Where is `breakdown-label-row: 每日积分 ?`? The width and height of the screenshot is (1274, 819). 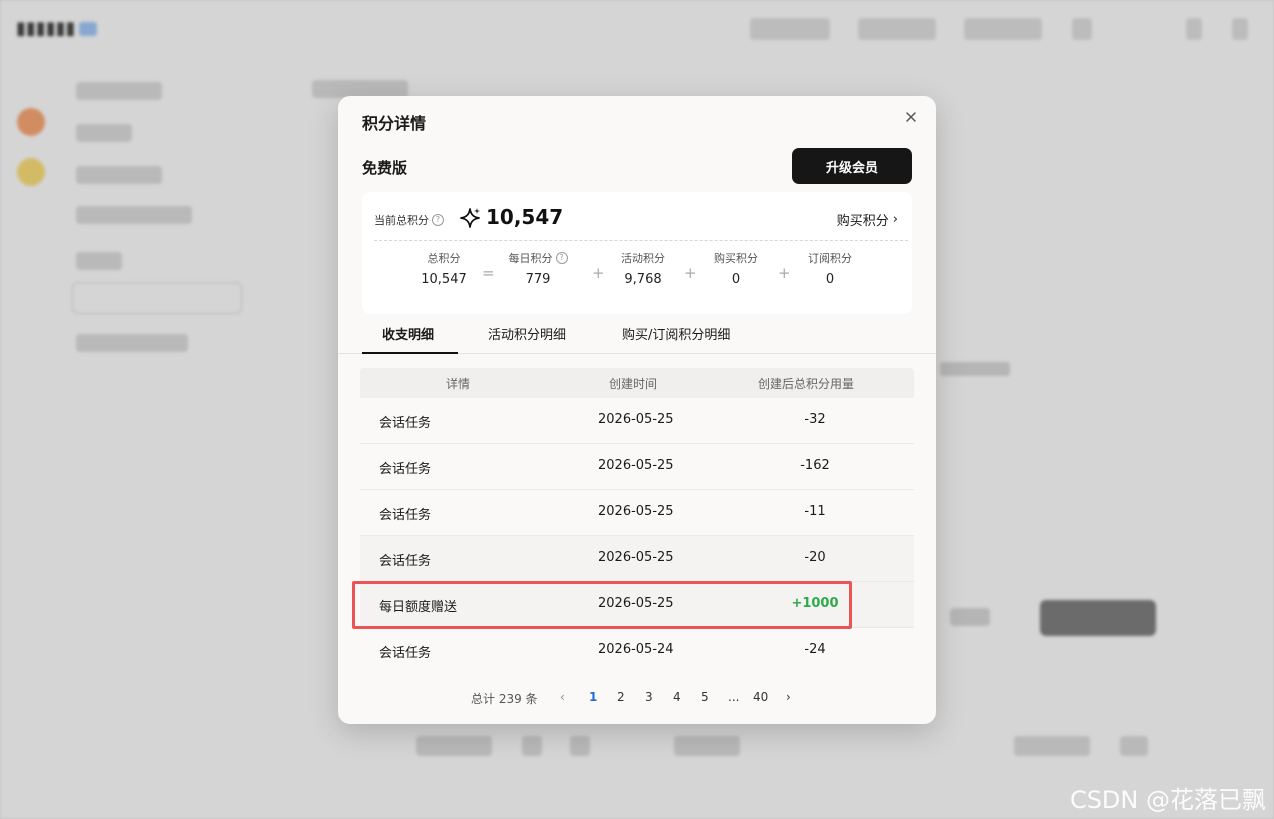
breakdown-label-row: 每日积分 ? is located at coordinates (538, 258).